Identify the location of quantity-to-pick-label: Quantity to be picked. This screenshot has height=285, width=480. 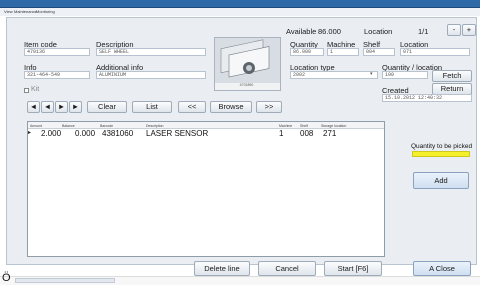
(442, 146).